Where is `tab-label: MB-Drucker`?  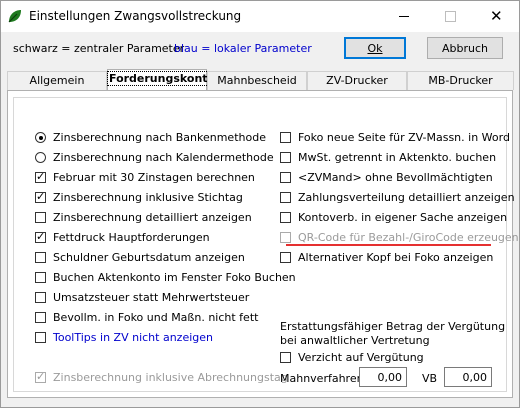 tab-label: MB-Drucker is located at coordinates (460, 80).